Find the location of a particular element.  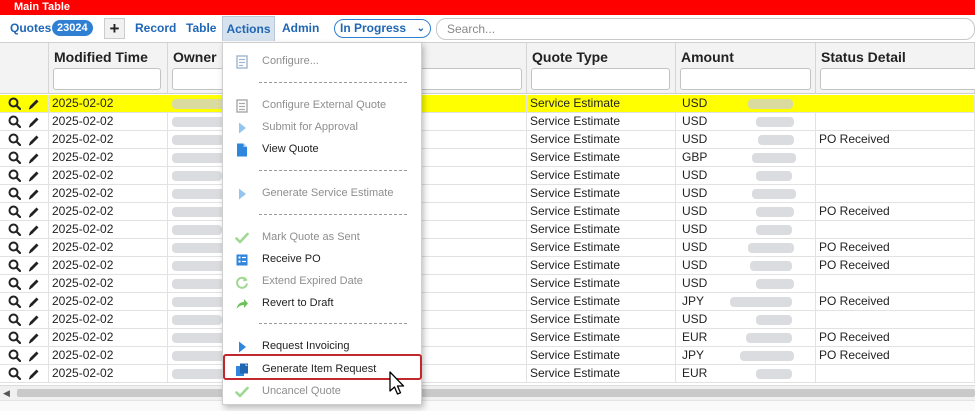

menu-item-label: Extend Expired Date is located at coordinates (312, 281).